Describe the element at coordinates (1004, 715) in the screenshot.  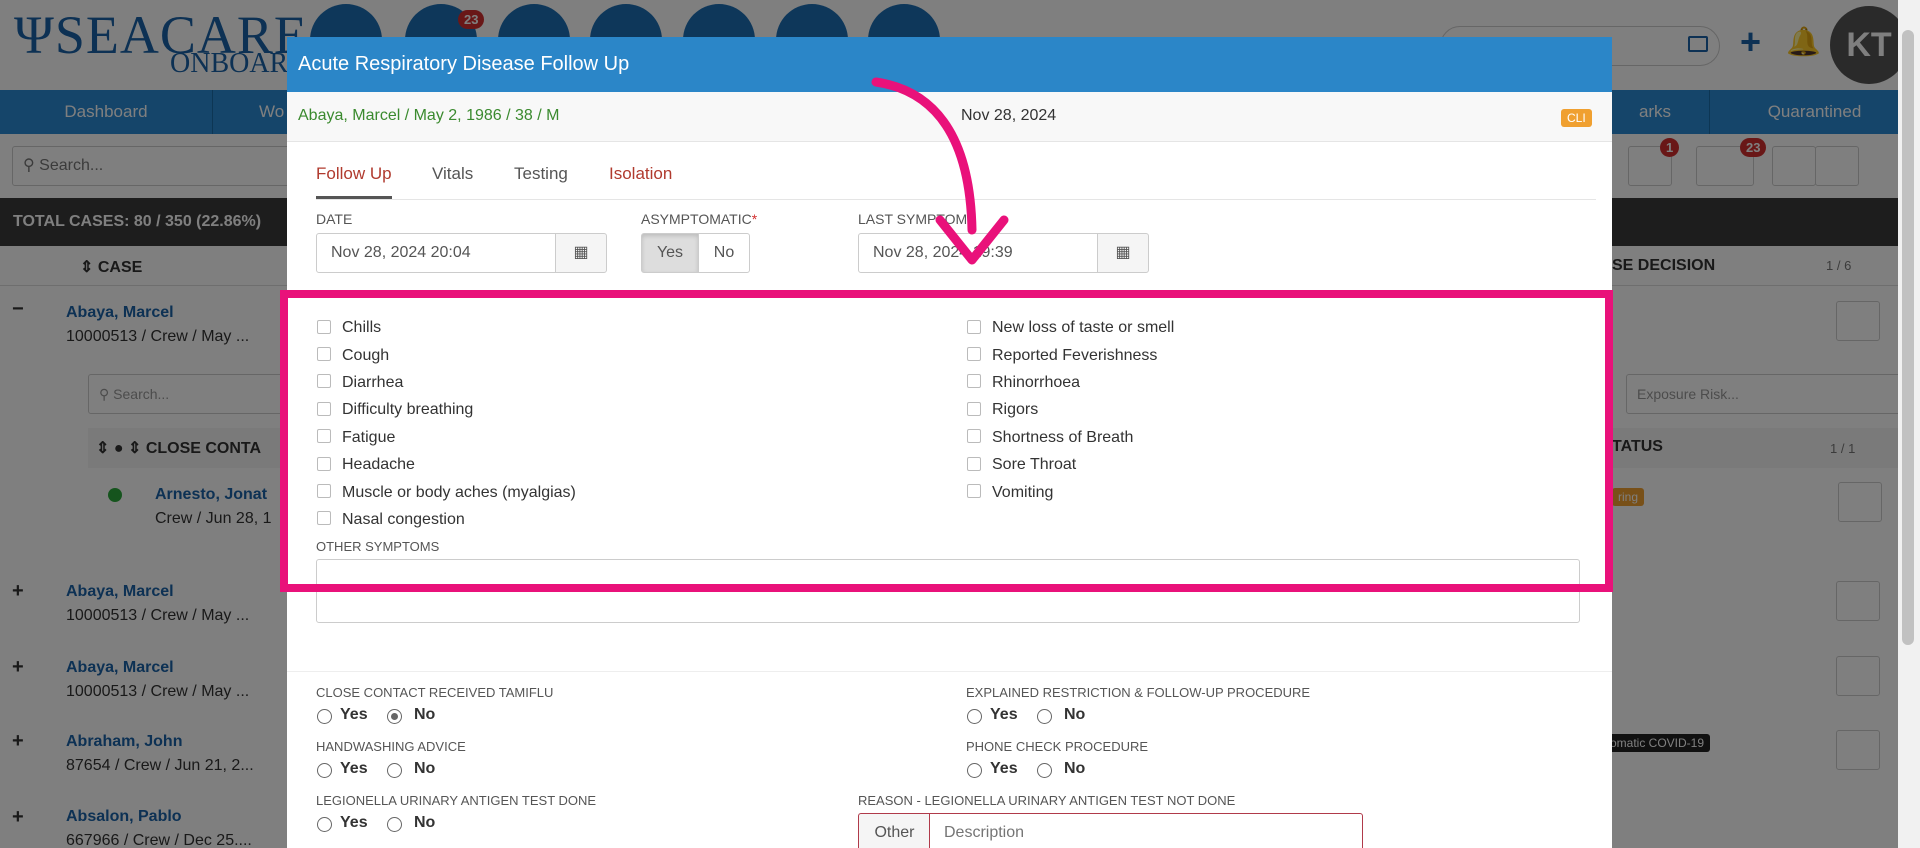
I see `explained-yes-label: Yes` at that location.